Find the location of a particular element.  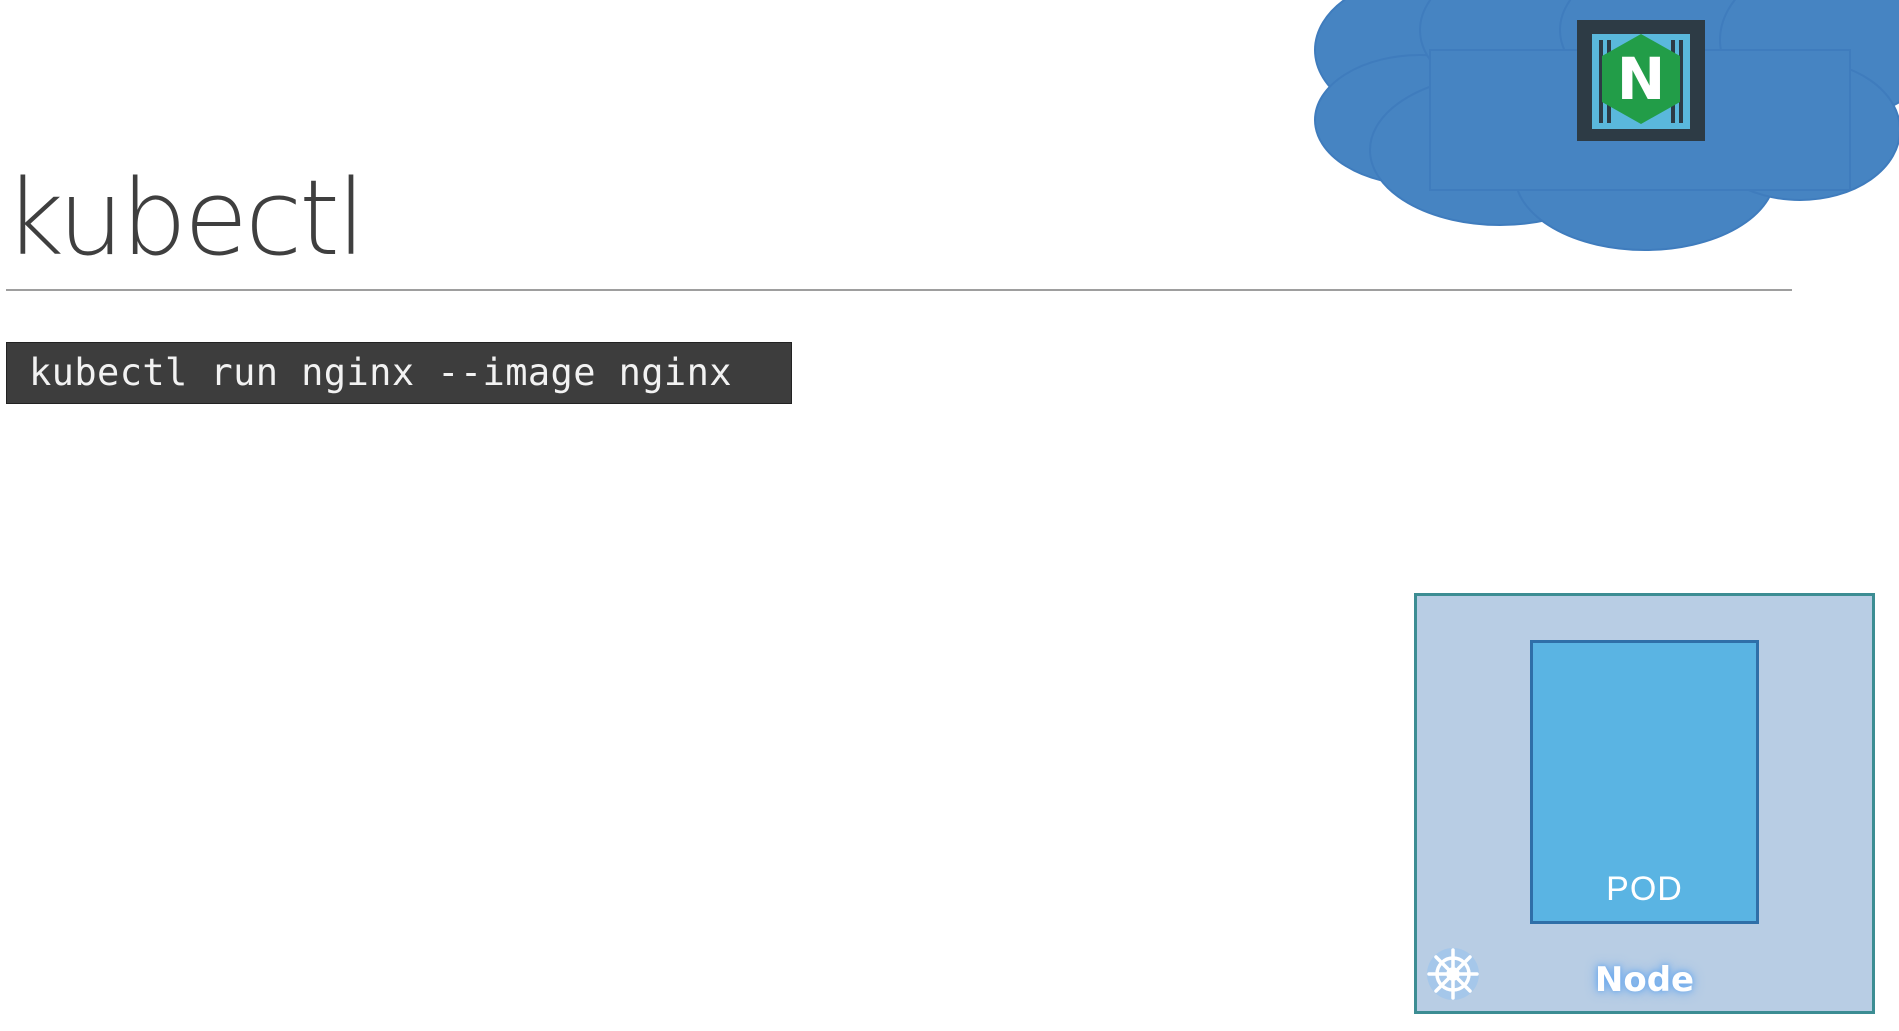

page-title: kubectl is located at coordinates (185, 218).